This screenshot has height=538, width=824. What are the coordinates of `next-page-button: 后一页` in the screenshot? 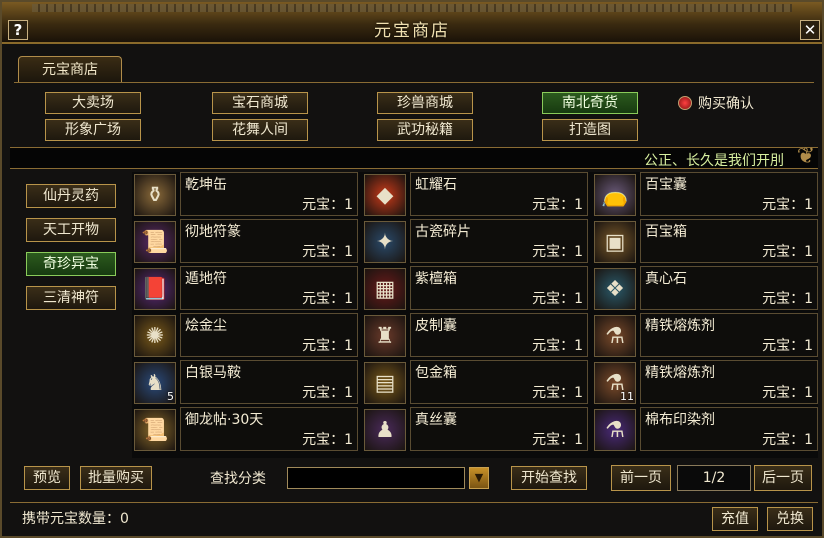 It's located at (783, 478).